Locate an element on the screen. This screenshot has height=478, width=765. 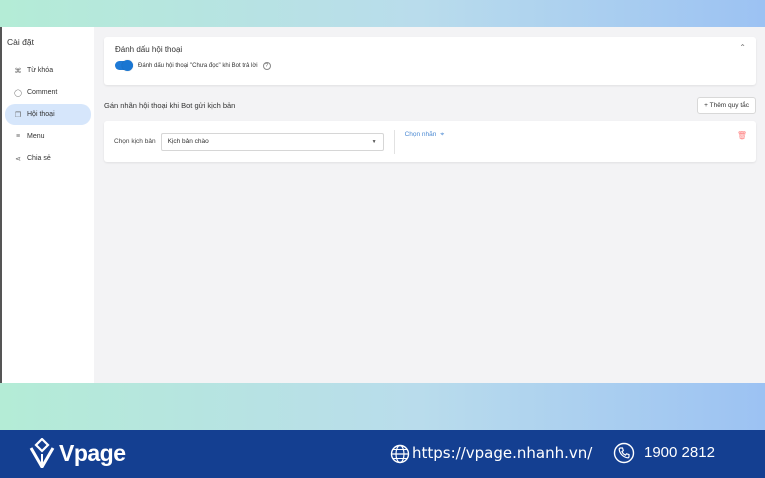
sidebar-item-label: Hội thoại is located at coordinates (41, 114).